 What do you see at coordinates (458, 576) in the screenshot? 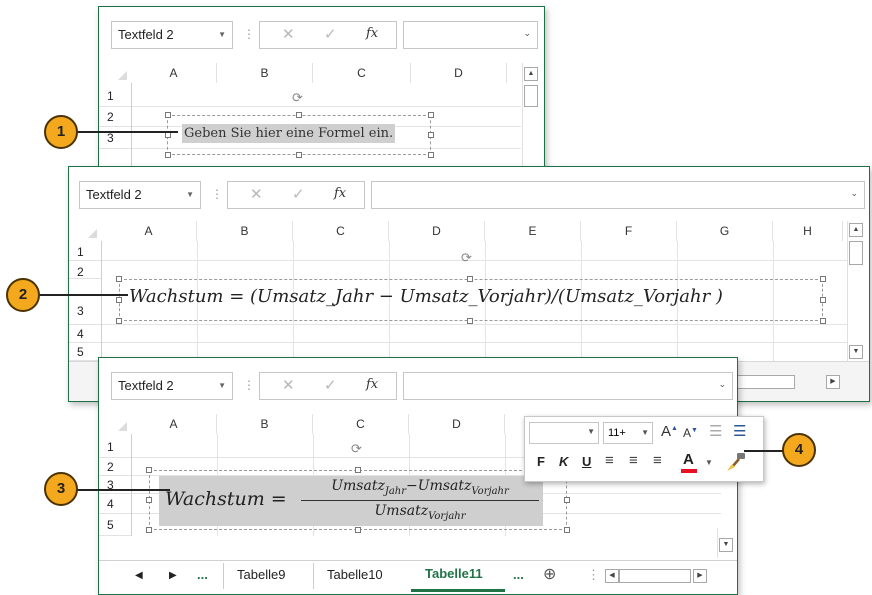
I see `tab-tabelle11-active: Tabelle11` at bounding box center [458, 576].